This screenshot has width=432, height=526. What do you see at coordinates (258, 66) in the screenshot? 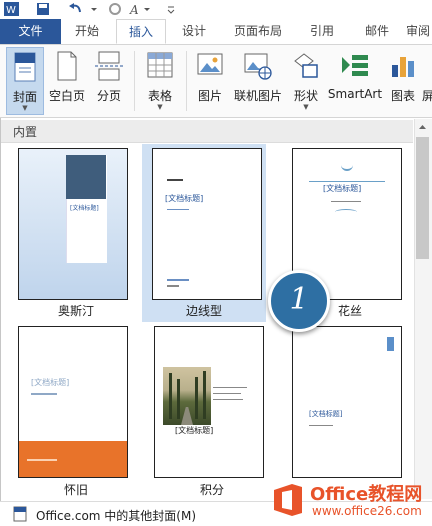
I see `online-picture-icon` at bounding box center [258, 66].